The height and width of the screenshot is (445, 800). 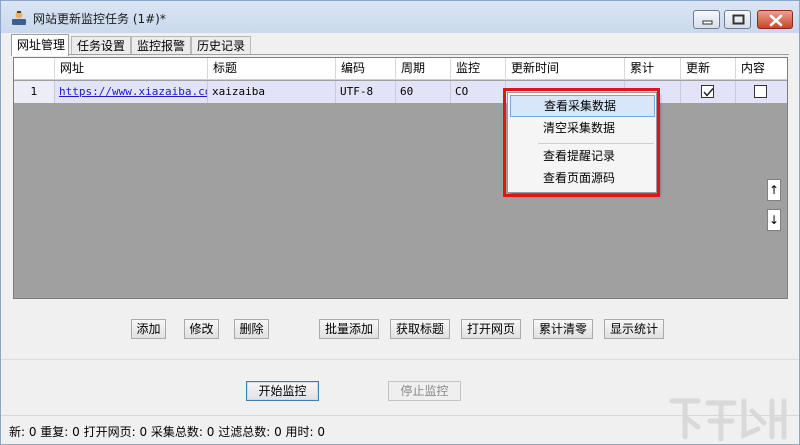 I want to click on header-content: 内容, so click(x=761, y=69).